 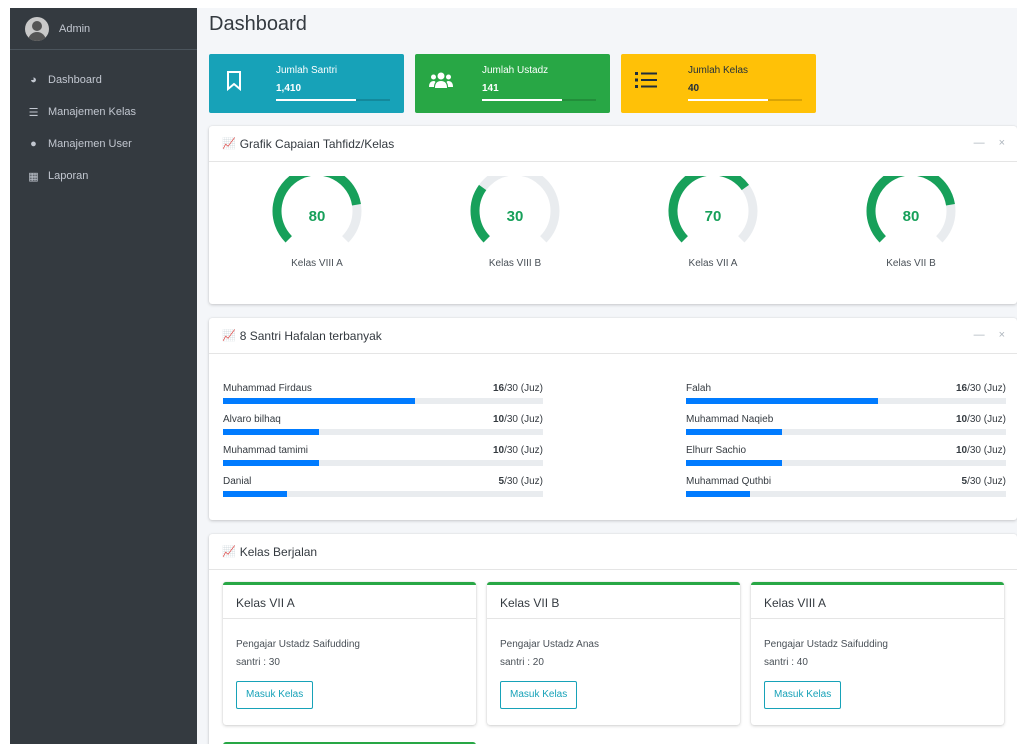 I want to click on card-title: 8 Santri Hafalan terbanyak, so click(x=310, y=335).